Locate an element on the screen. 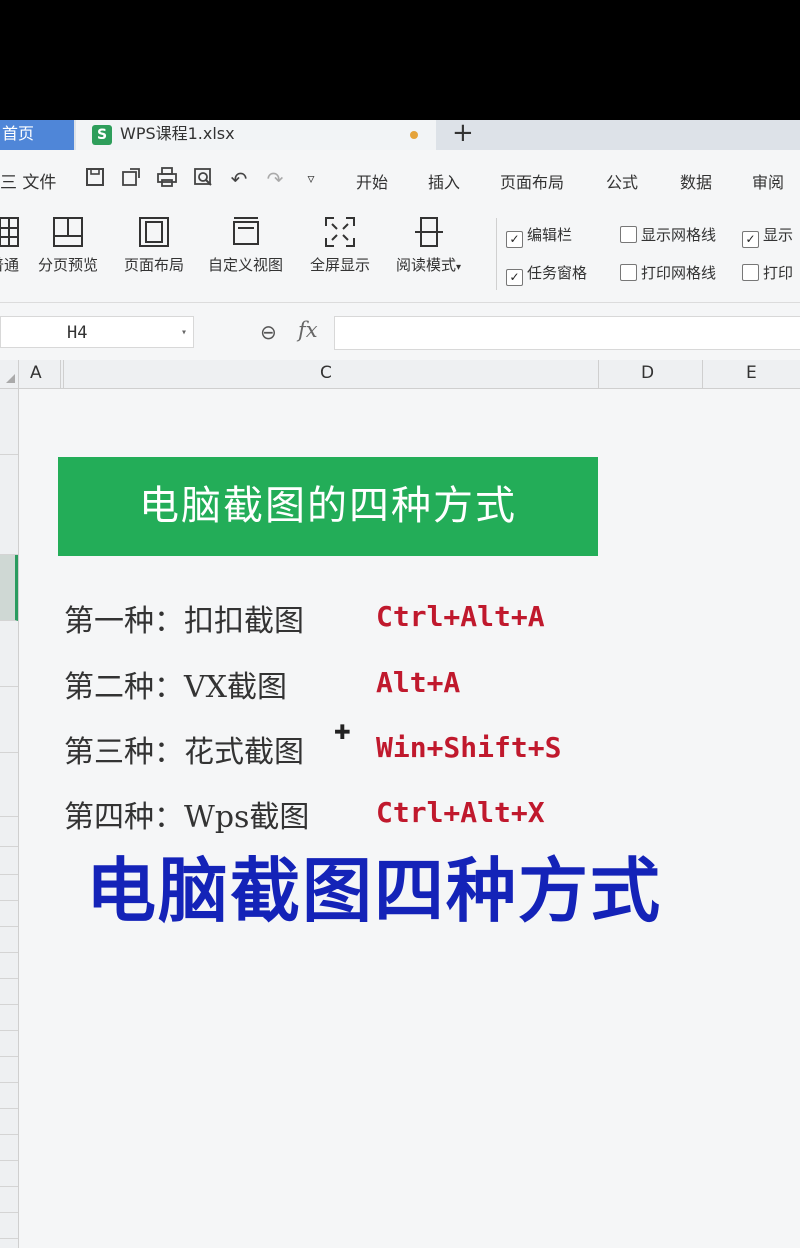 Image resolution: width=800 pixels, height=1248 pixels. menu-item-start: 开始 is located at coordinates (372, 181).